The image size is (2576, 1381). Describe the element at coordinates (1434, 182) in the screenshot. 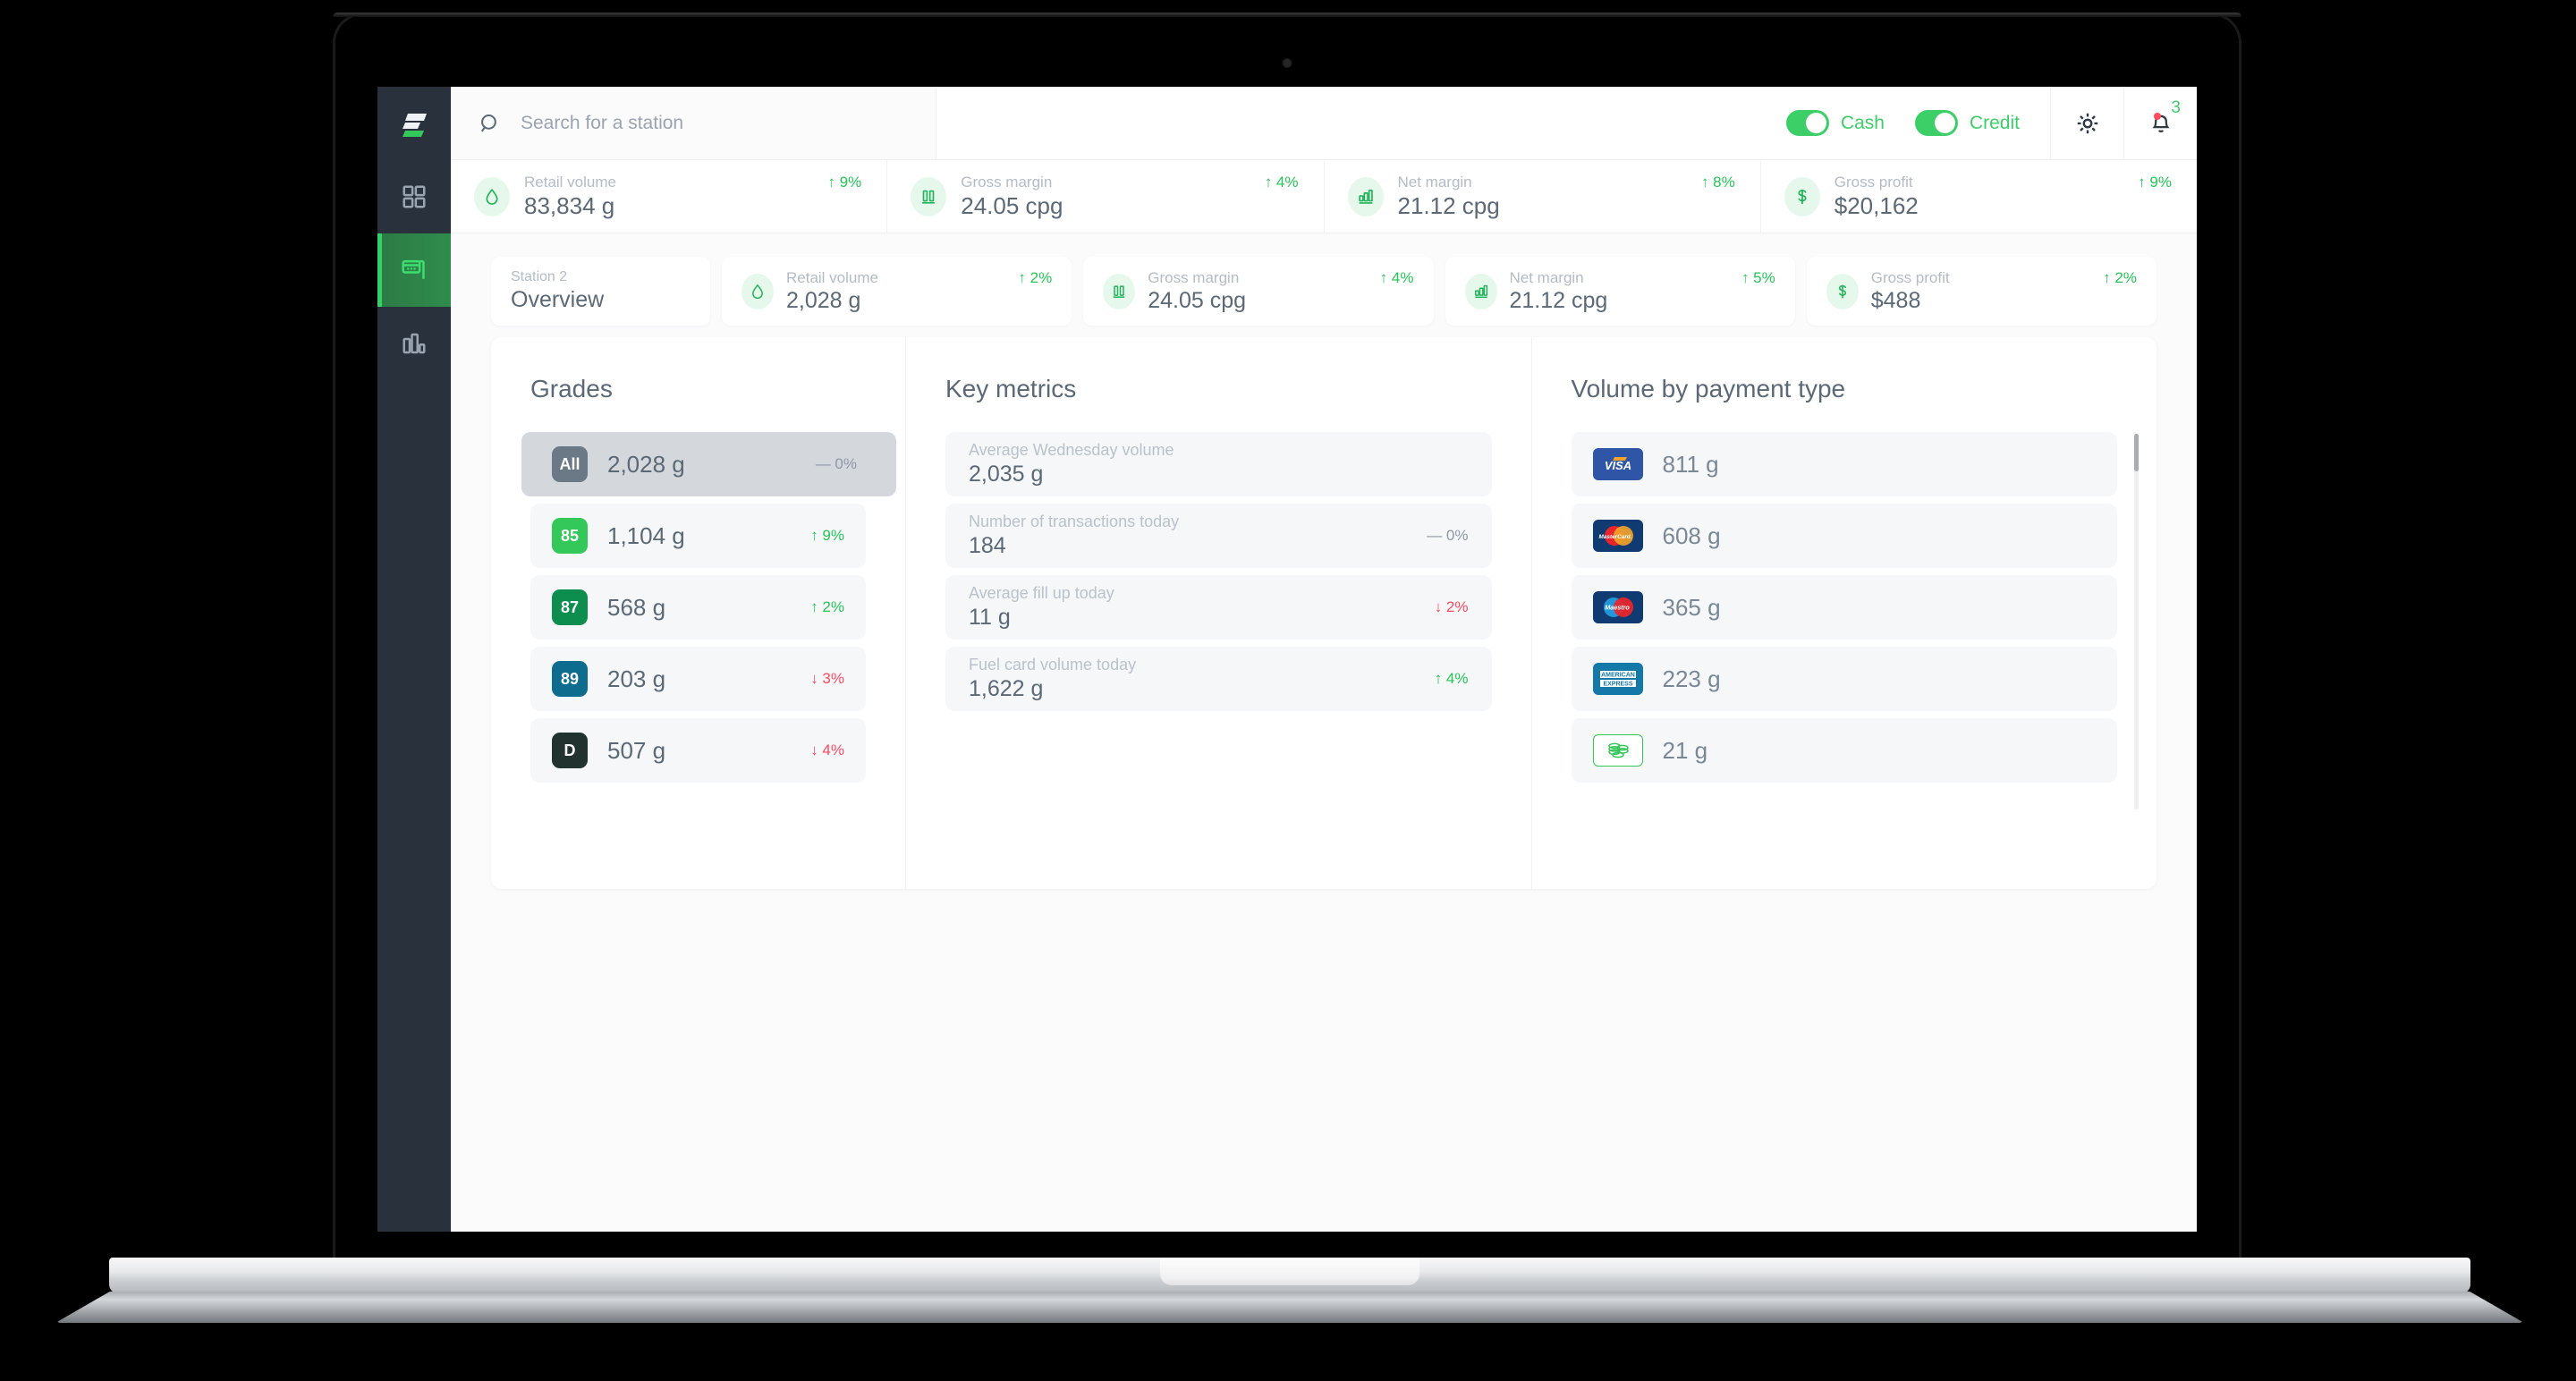

I see `kpi-label: Net margin` at that location.